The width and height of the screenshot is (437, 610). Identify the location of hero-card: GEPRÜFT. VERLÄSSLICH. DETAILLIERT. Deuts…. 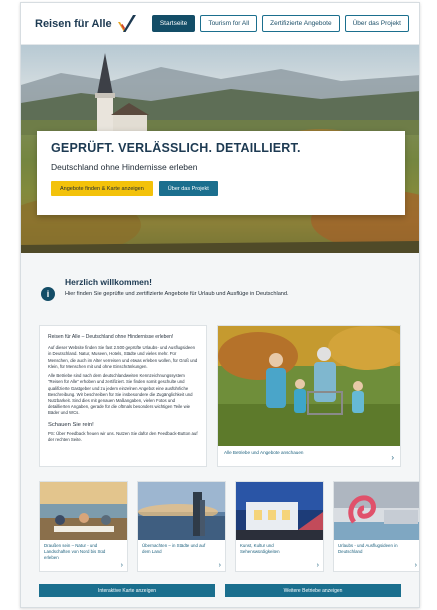
(221, 173).